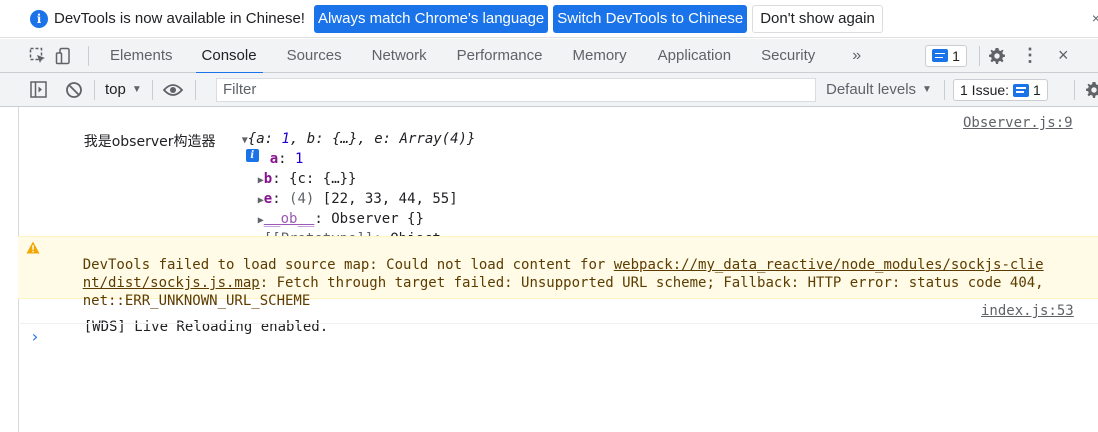  I want to click on issues-label: 1 Issue:, so click(985, 90).